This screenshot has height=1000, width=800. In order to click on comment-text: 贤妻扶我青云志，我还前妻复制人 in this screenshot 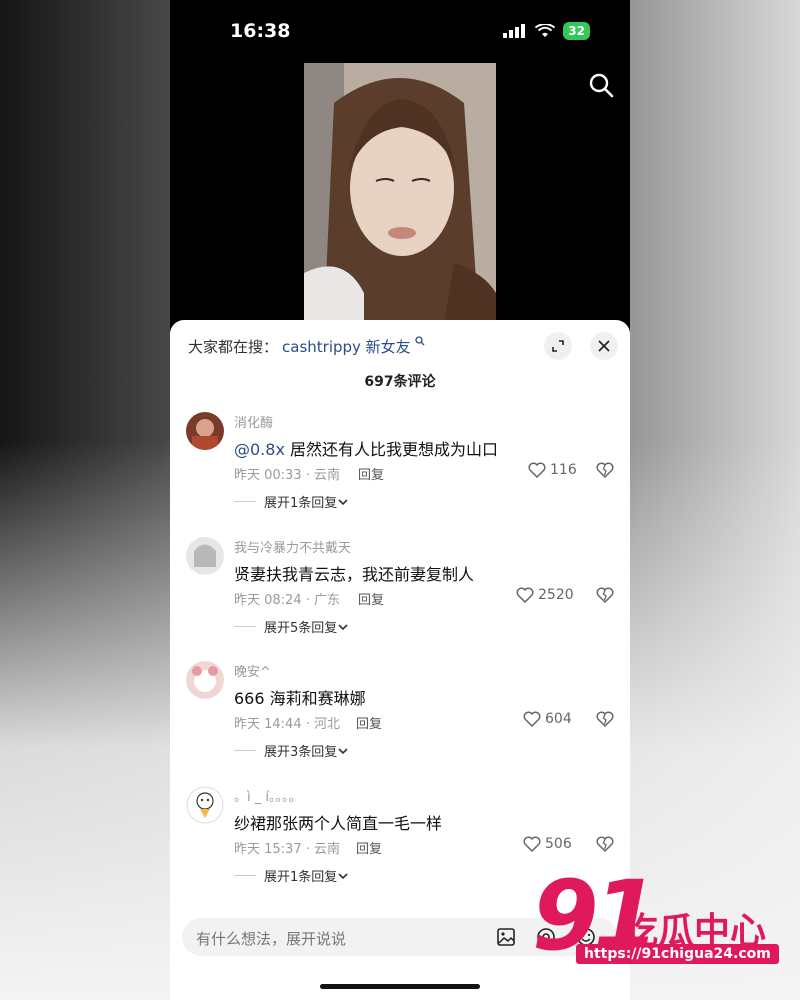, I will do `click(354, 573)`.